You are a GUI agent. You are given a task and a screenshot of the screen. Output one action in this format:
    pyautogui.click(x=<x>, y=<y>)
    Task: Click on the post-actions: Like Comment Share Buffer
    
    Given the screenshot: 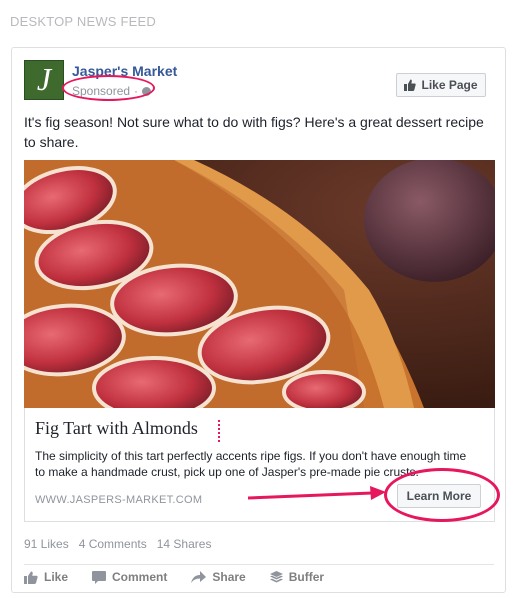 What is the action you would take?
    pyautogui.click(x=186, y=577)
    